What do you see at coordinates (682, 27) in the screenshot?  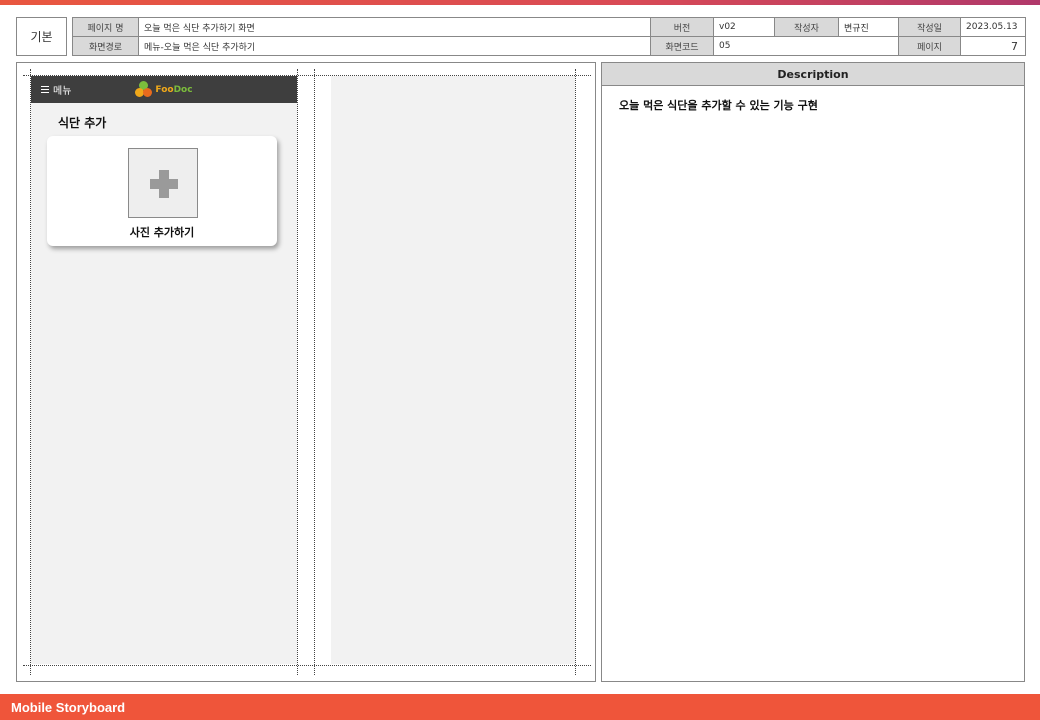 I see `version-label: 버전` at bounding box center [682, 27].